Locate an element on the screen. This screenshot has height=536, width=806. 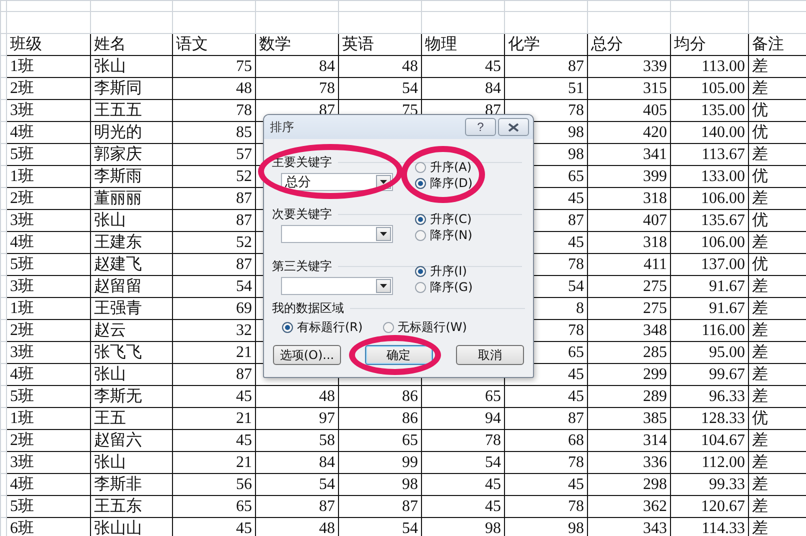
table-cell: 99 is located at coordinates (380, 463).